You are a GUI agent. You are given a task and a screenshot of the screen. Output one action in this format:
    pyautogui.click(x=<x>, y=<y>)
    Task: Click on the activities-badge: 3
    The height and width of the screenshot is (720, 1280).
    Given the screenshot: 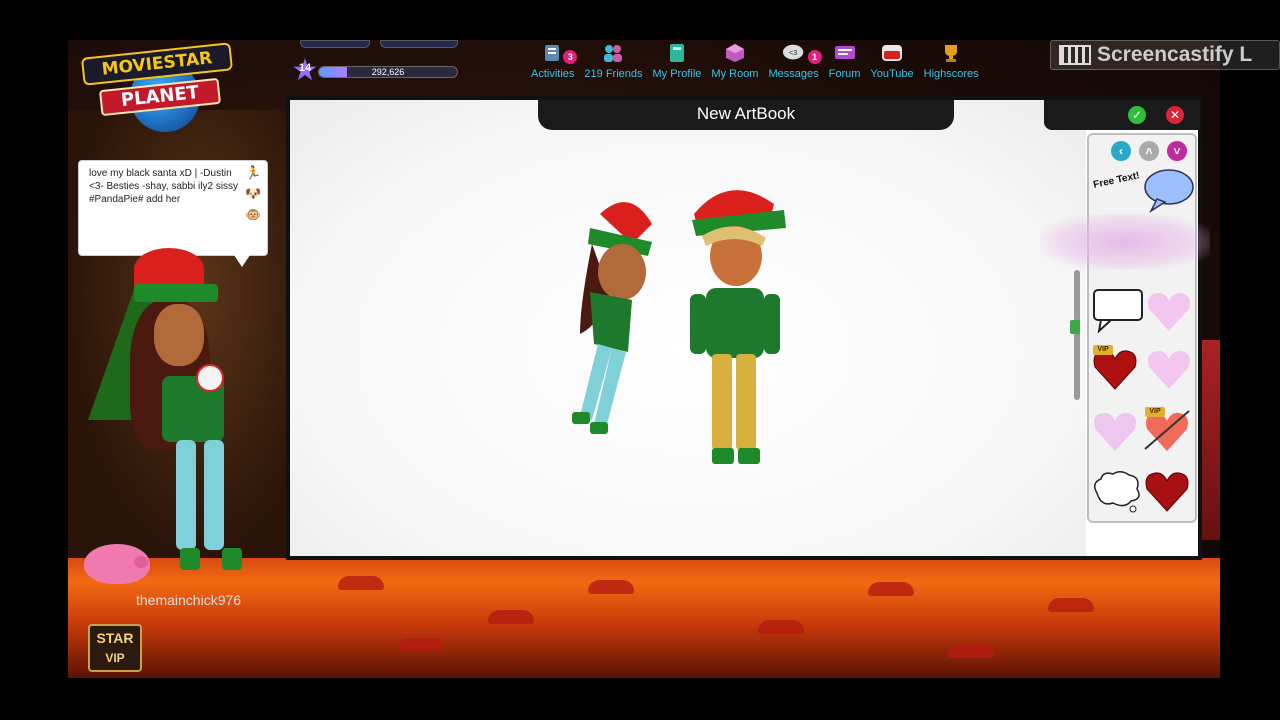 What is the action you would take?
    pyautogui.click(x=570, y=57)
    